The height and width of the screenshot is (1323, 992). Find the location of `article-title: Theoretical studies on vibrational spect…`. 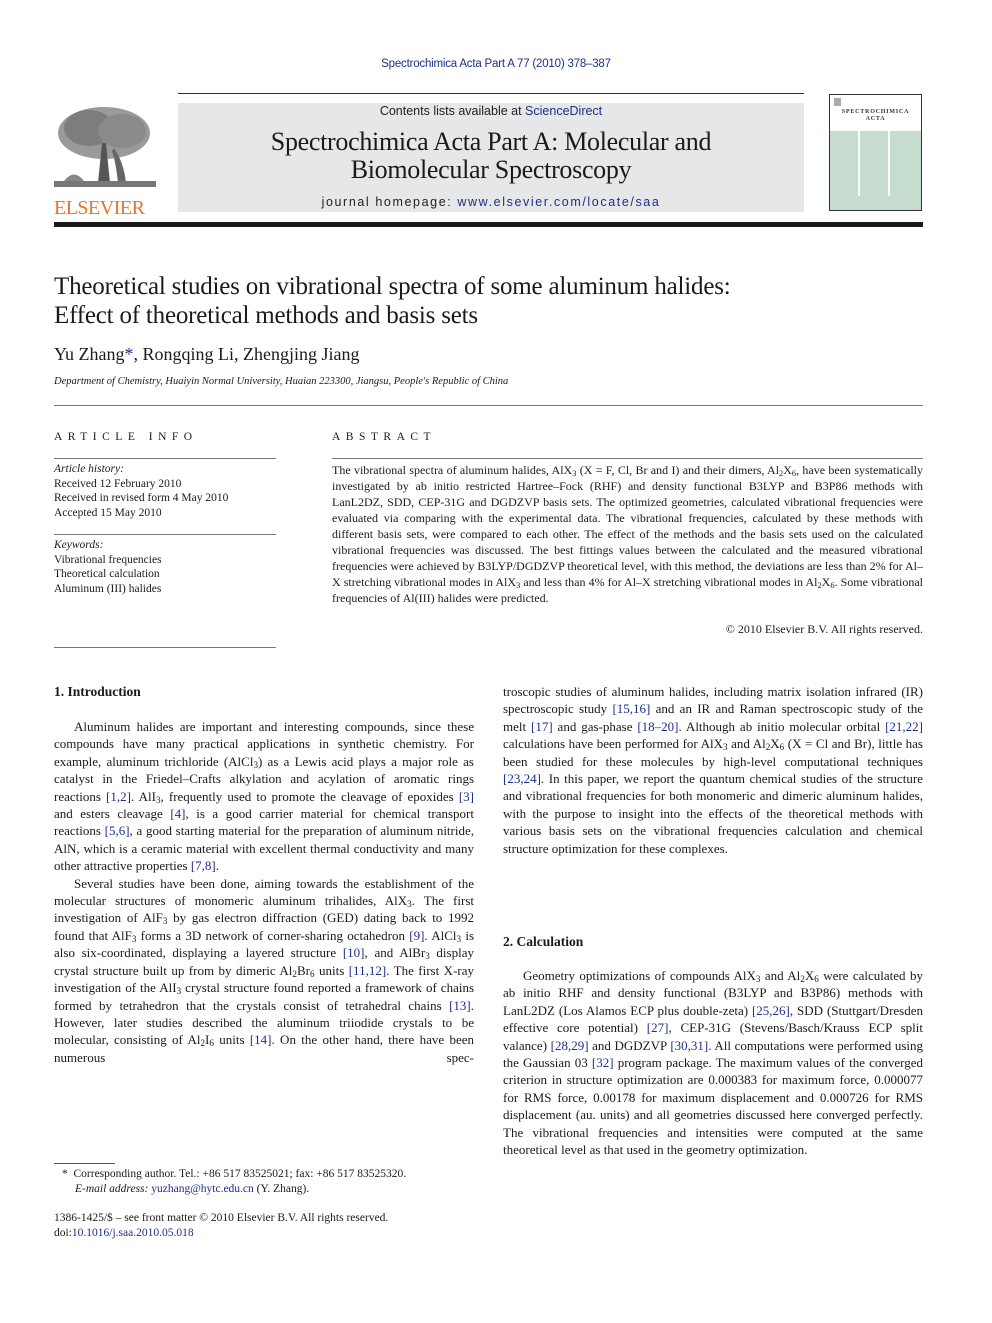

article-title: Theoretical studies on vibrational spect… is located at coordinates (494, 301).